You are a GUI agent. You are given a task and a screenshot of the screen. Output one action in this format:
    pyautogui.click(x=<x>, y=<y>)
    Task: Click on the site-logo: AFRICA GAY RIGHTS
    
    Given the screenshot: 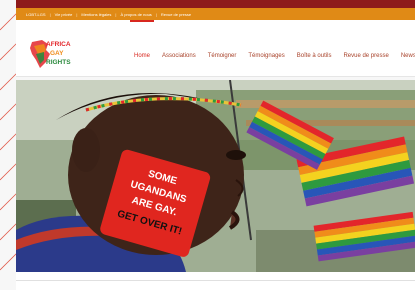 What is the action you would take?
    pyautogui.click(x=54, y=53)
    